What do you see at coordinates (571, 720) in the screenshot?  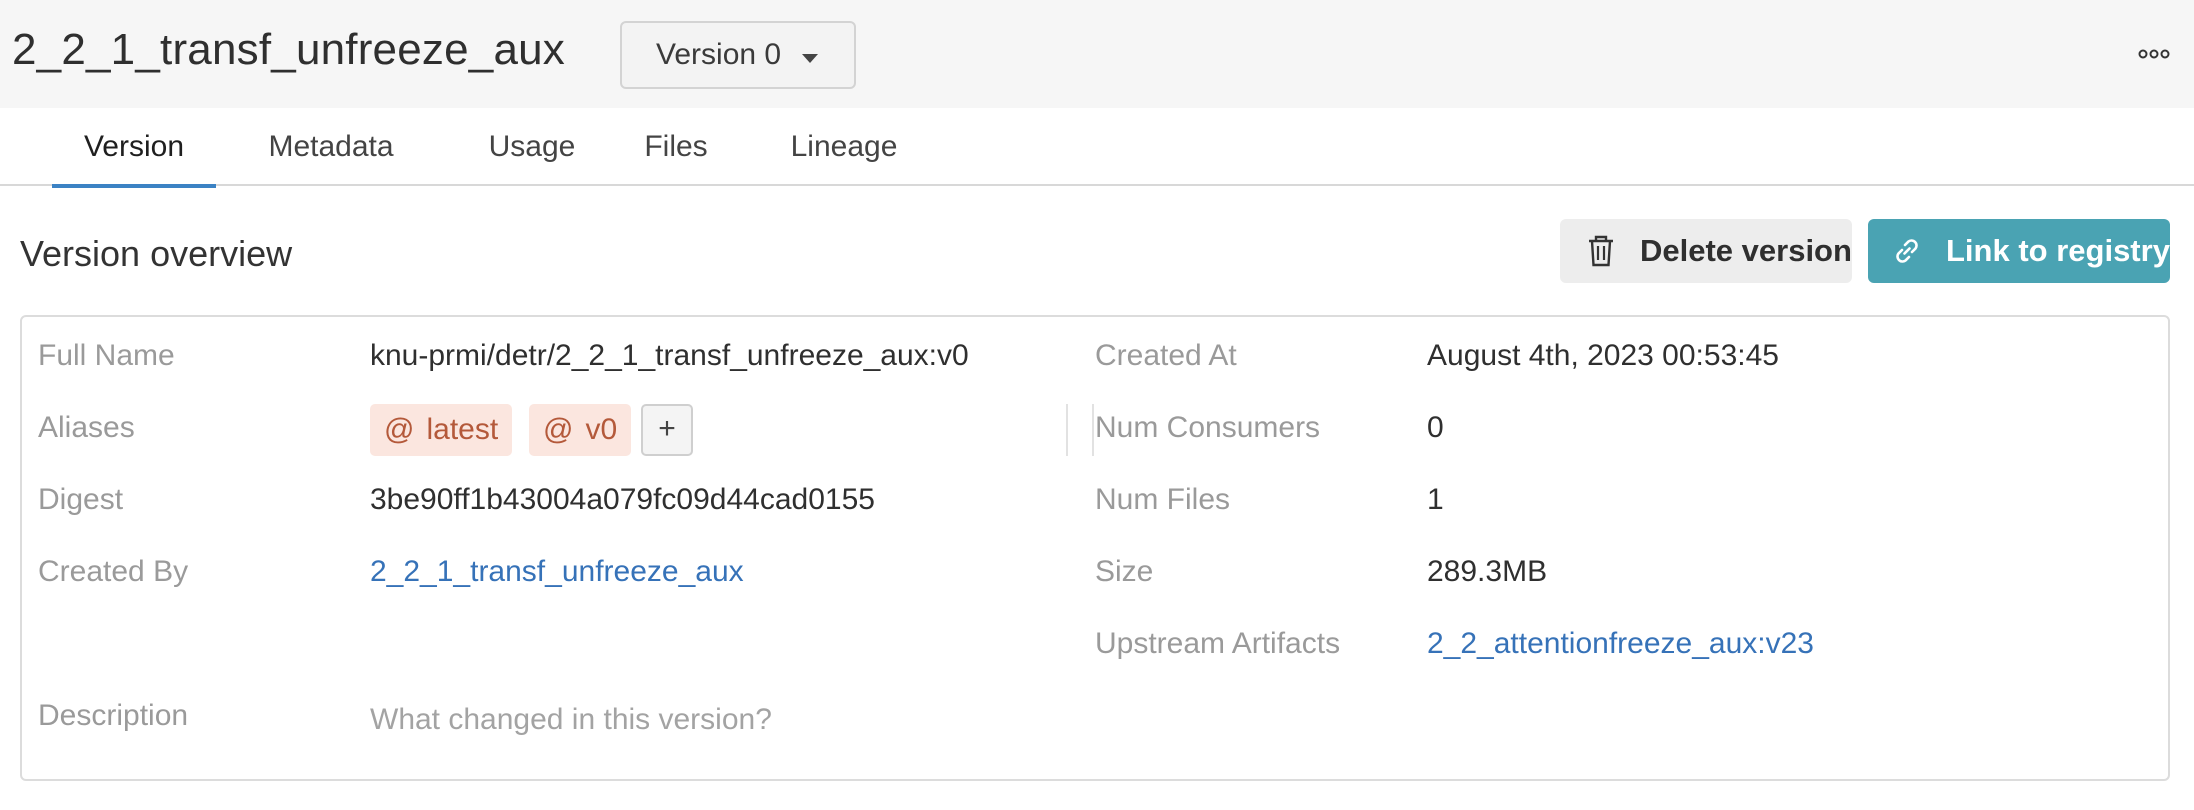 I see `description-field: What changed in this version?` at bounding box center [571, 720].